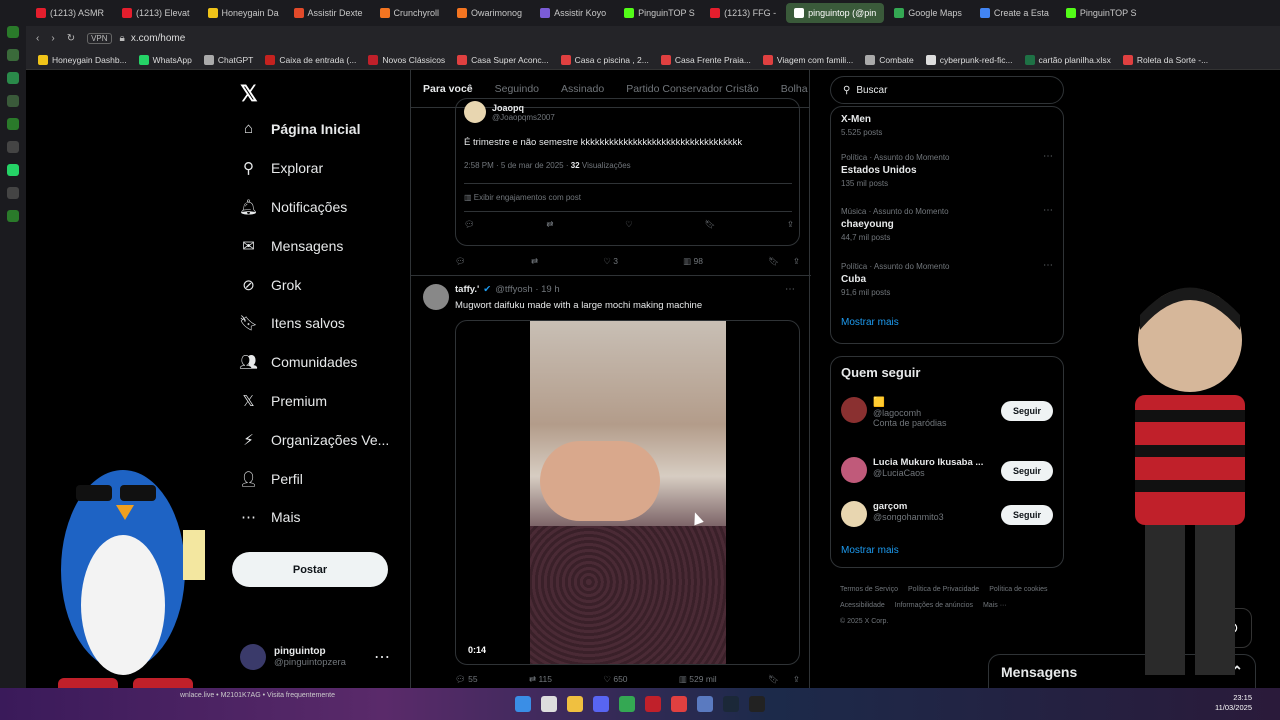  What do you see at coordinates (70, 13) in the screenshot?
I see `browser-tab: (1213) ASMR` at bounding box center [70, 13].